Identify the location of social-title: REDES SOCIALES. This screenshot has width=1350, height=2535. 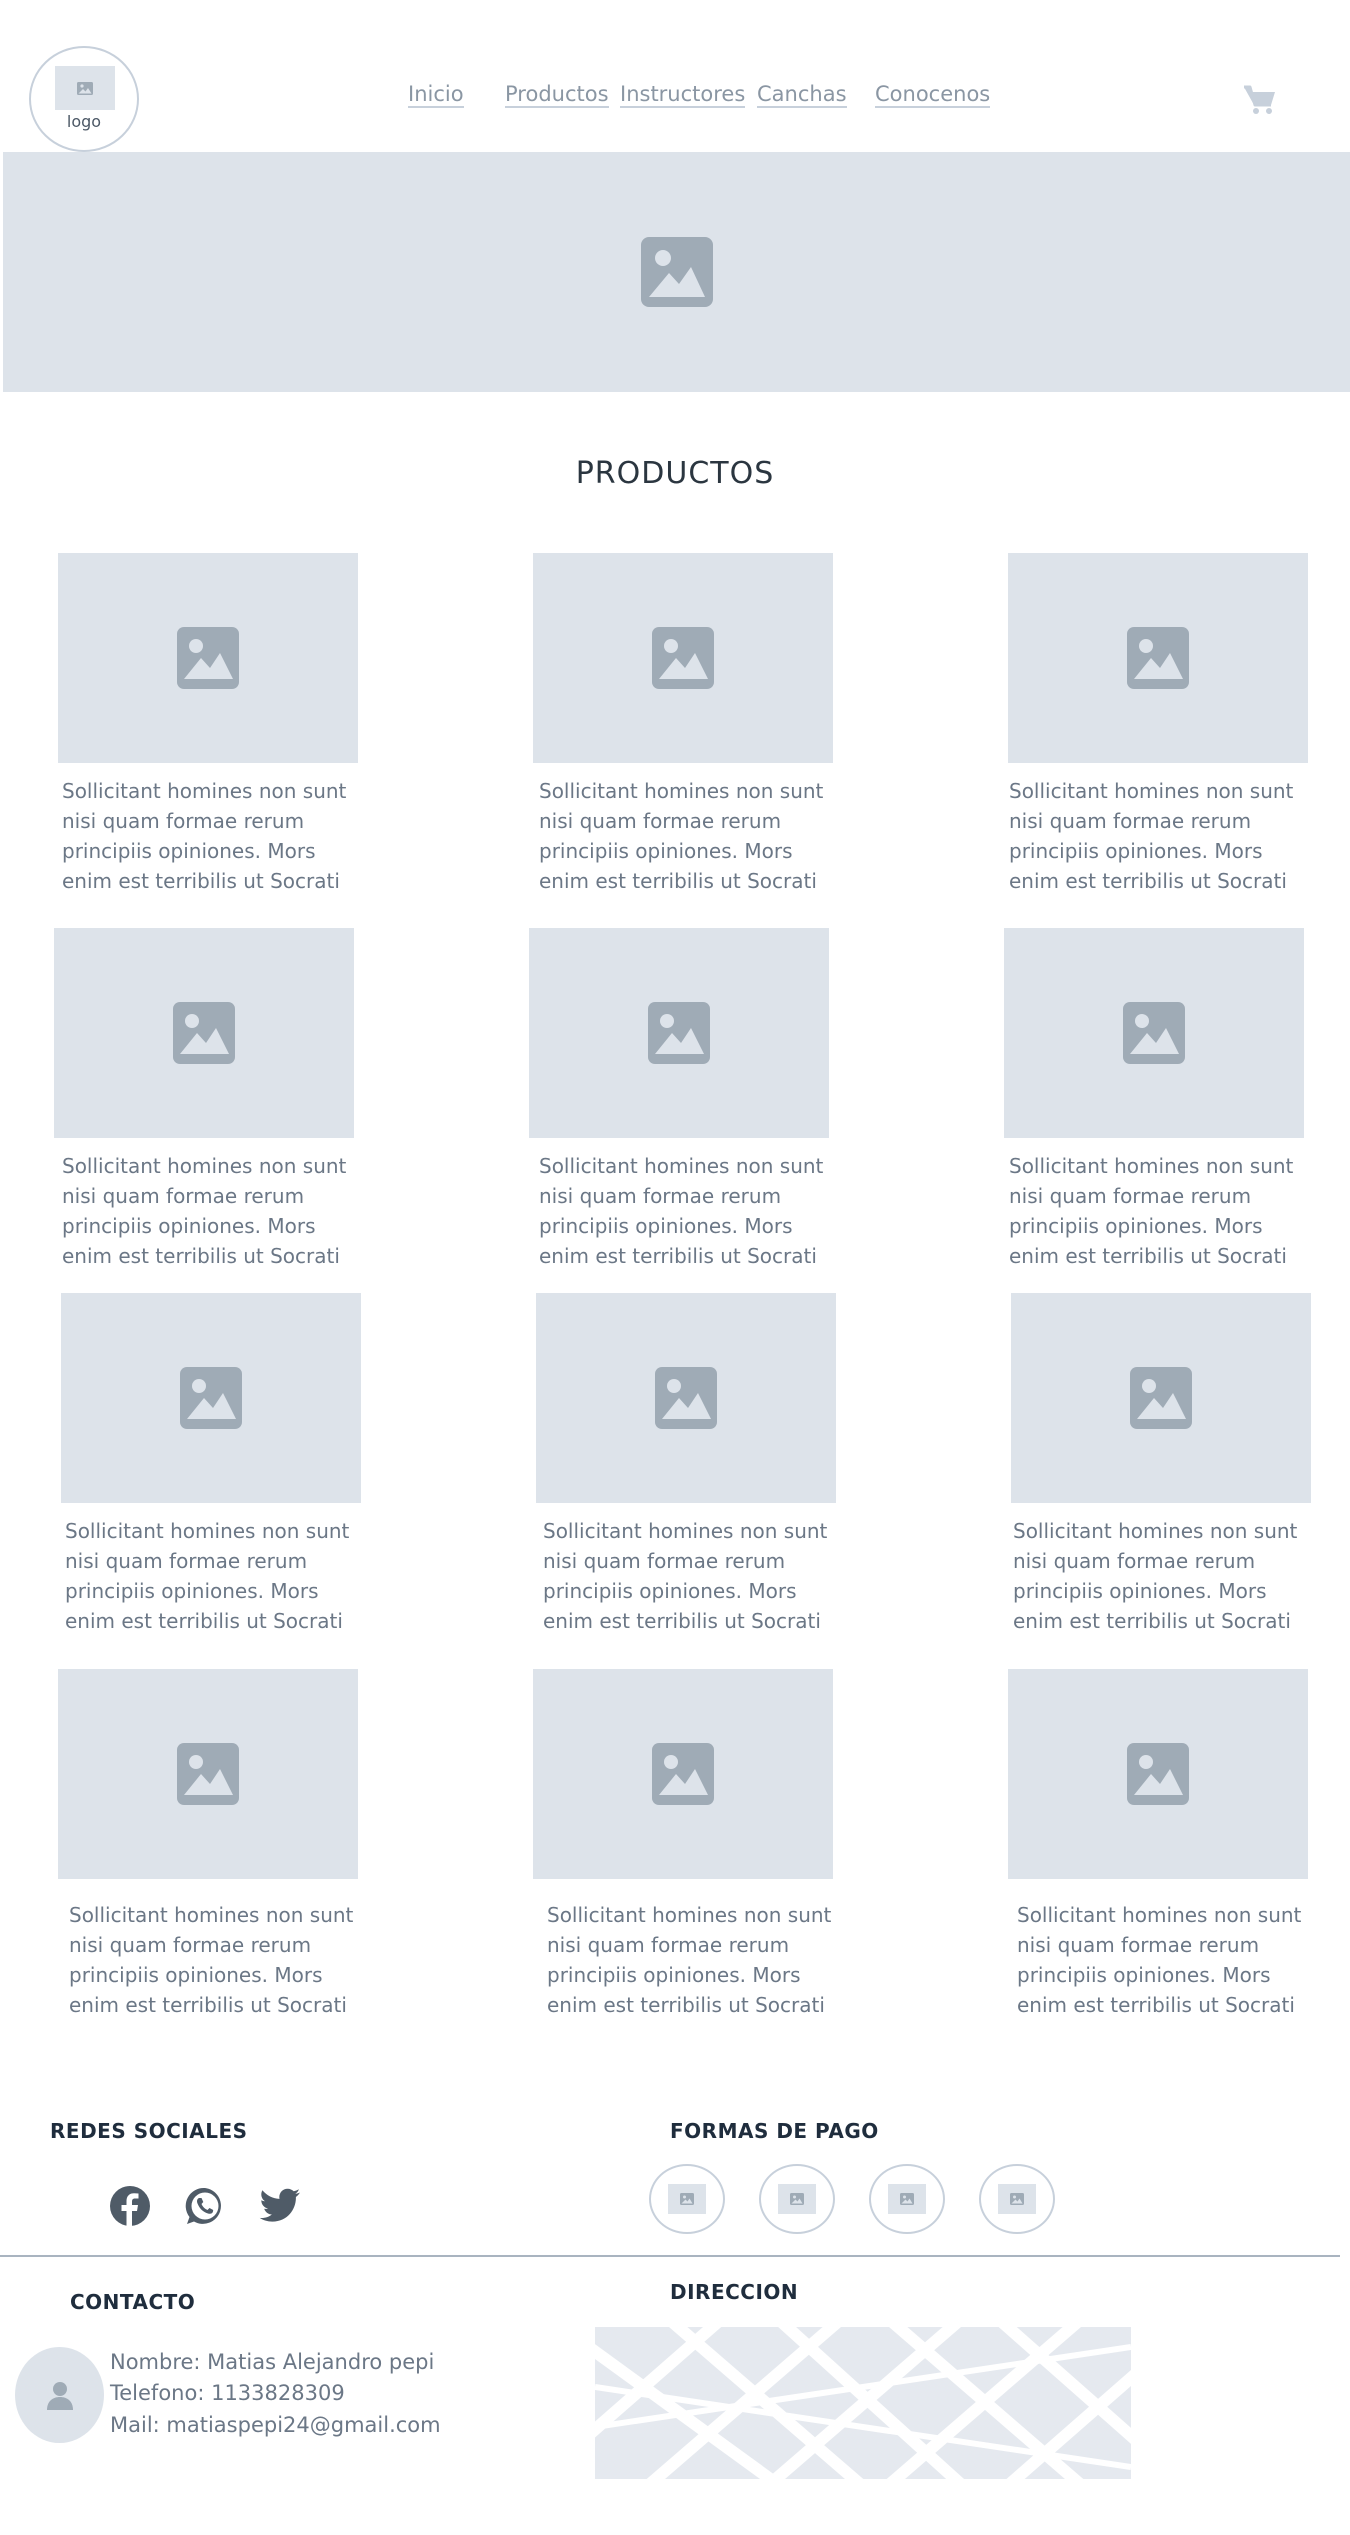
(149, 2131).